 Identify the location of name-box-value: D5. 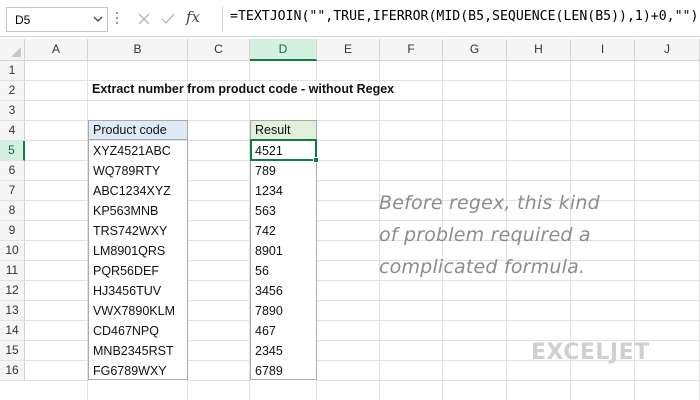
(23, 20).